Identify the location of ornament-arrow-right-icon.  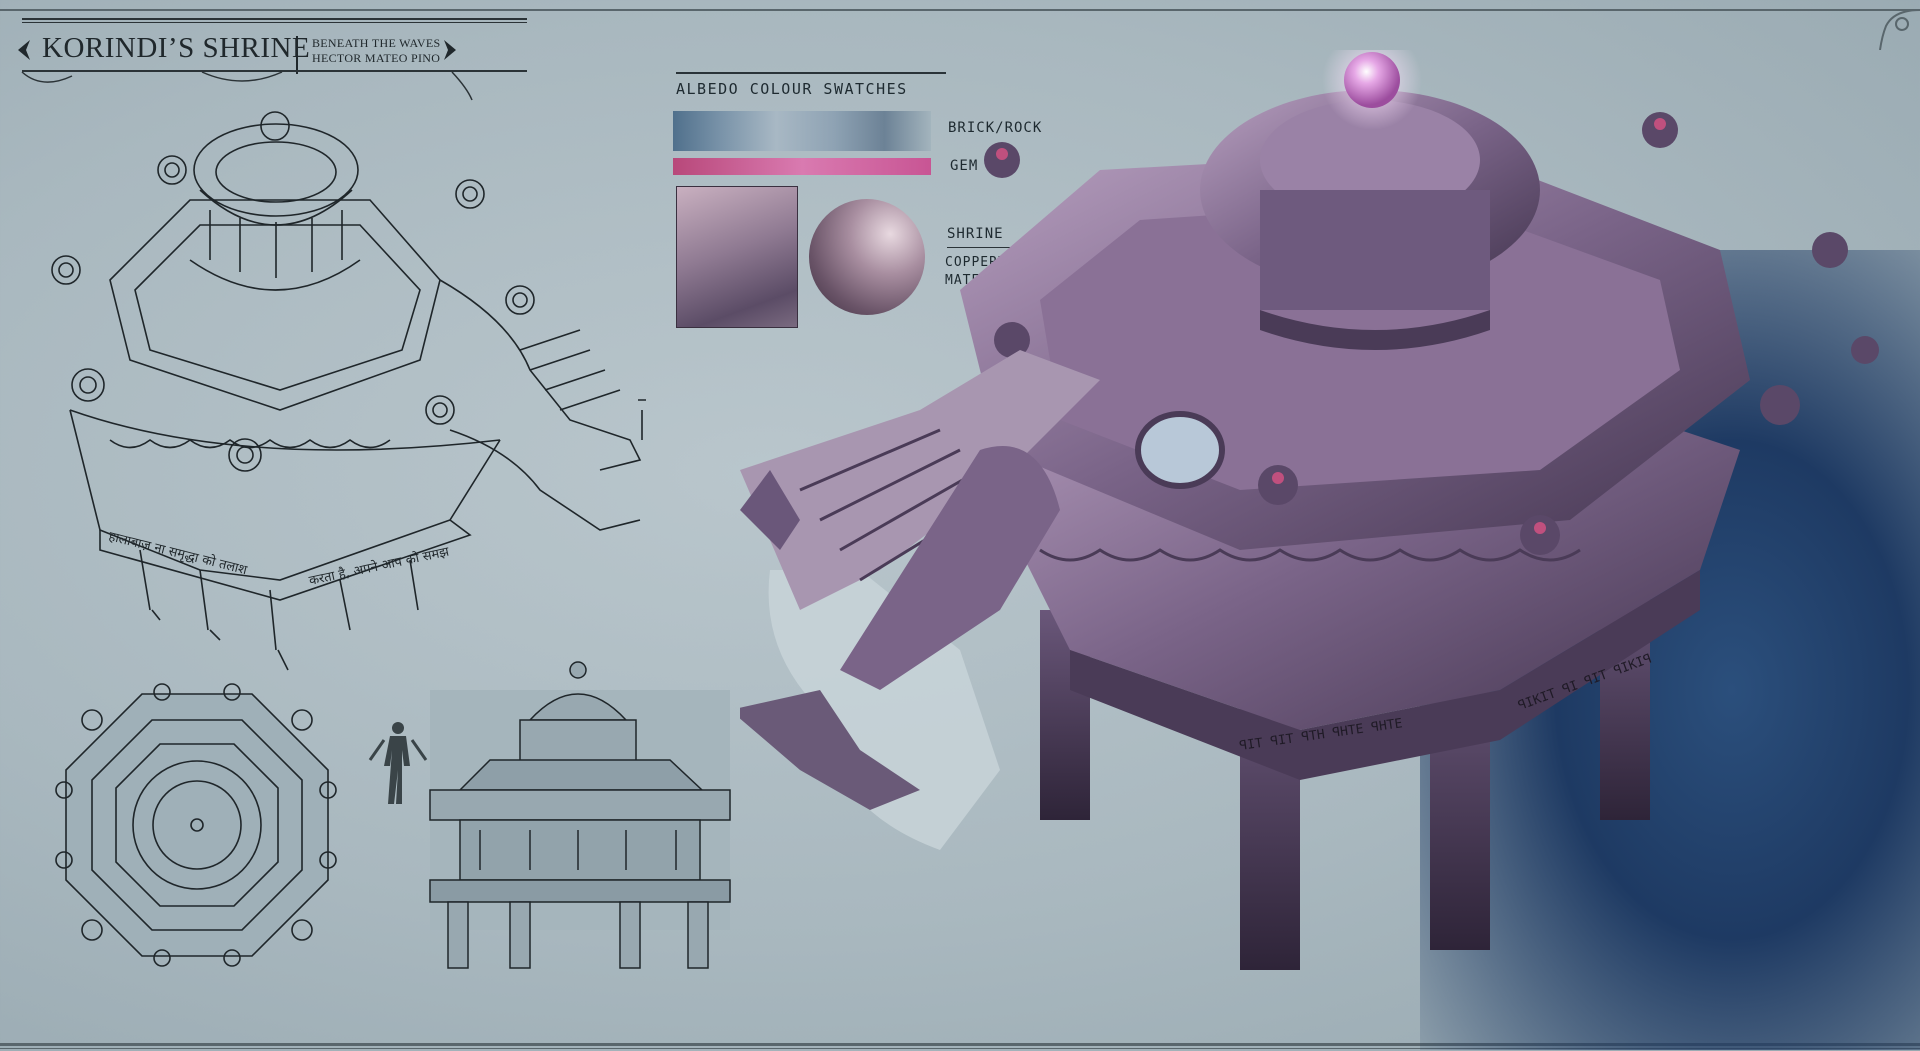
(450, 50).